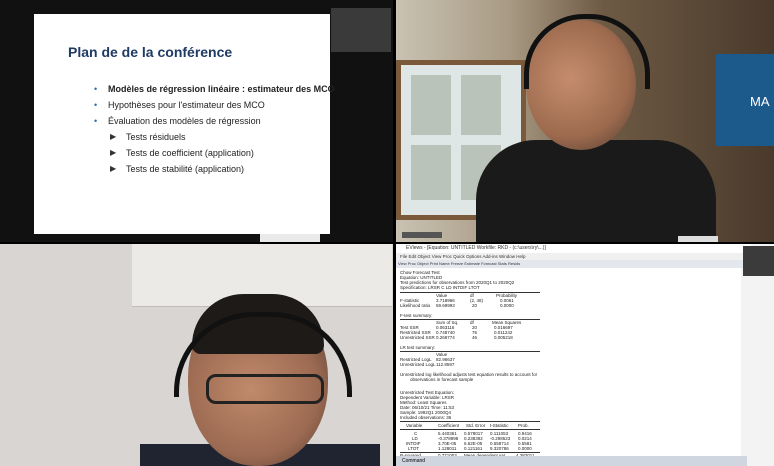 Image resolution: width=774 pixels, height=466 pixels. Describe the element at coordinates (440, 287) in the screenshot. I see `output-line: Specification: LRSR C LD INTDIF LTOT` at that location.